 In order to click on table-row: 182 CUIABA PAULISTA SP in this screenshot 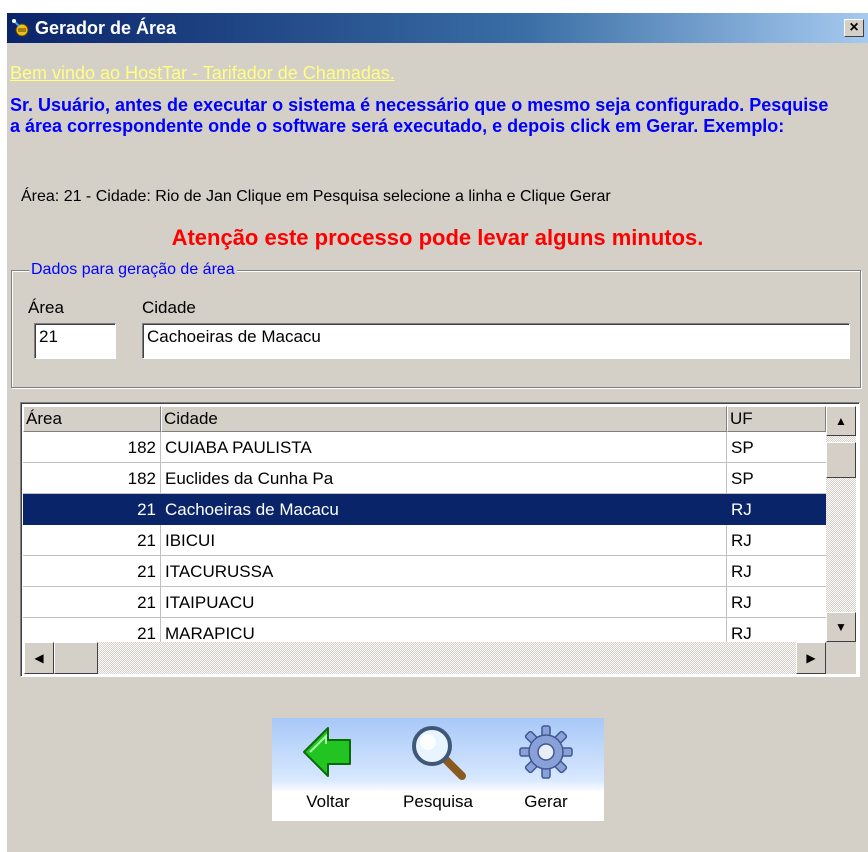, I will do `click(424, 447)`.